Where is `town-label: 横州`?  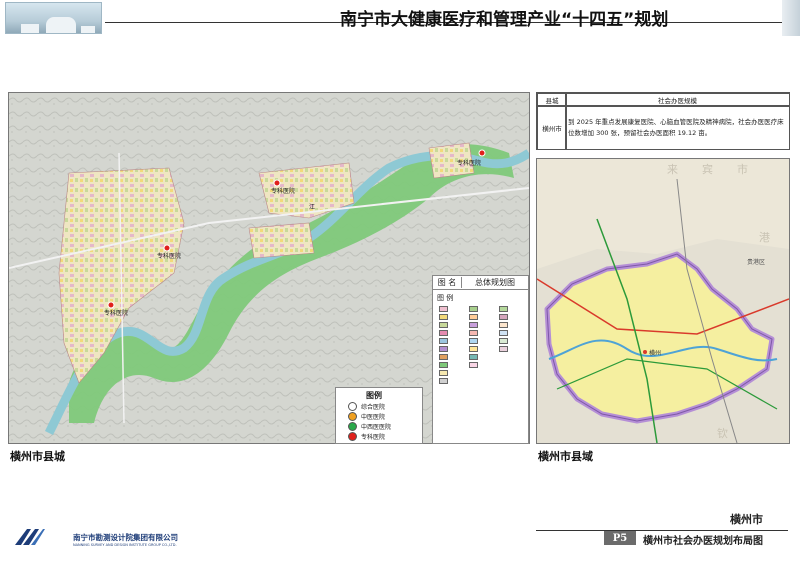 town-label: 横州 is located at coordinates (655, 353).